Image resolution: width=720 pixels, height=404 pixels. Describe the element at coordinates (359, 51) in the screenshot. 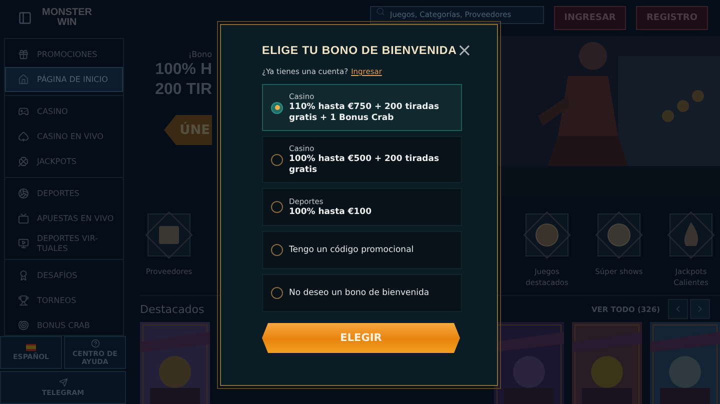

I see `dialog-title: ELIGE TU BONO DE BIENVENIDA` at that location.